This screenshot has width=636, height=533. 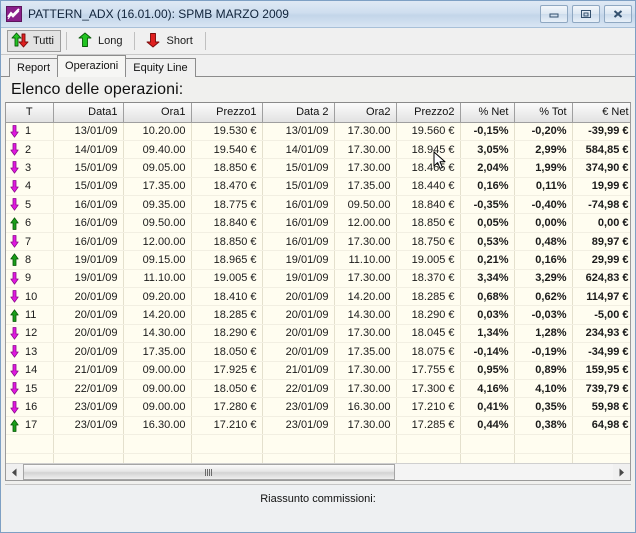 I want to click on cell-ora1: 14.20.00, so click(x=157, y=315).